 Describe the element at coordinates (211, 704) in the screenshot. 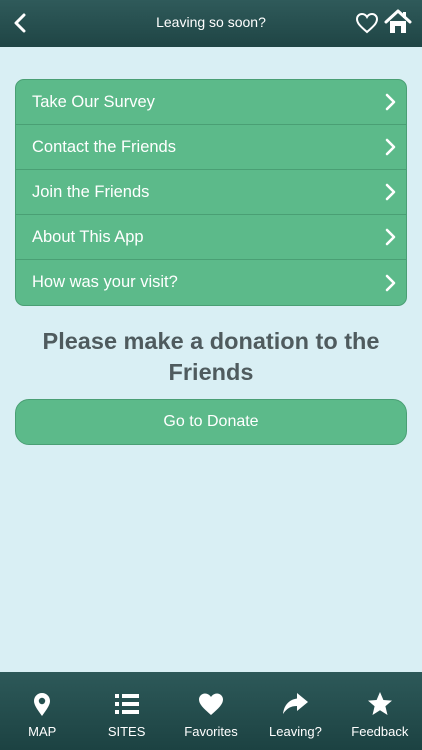

I see `heart-icon` at that location.